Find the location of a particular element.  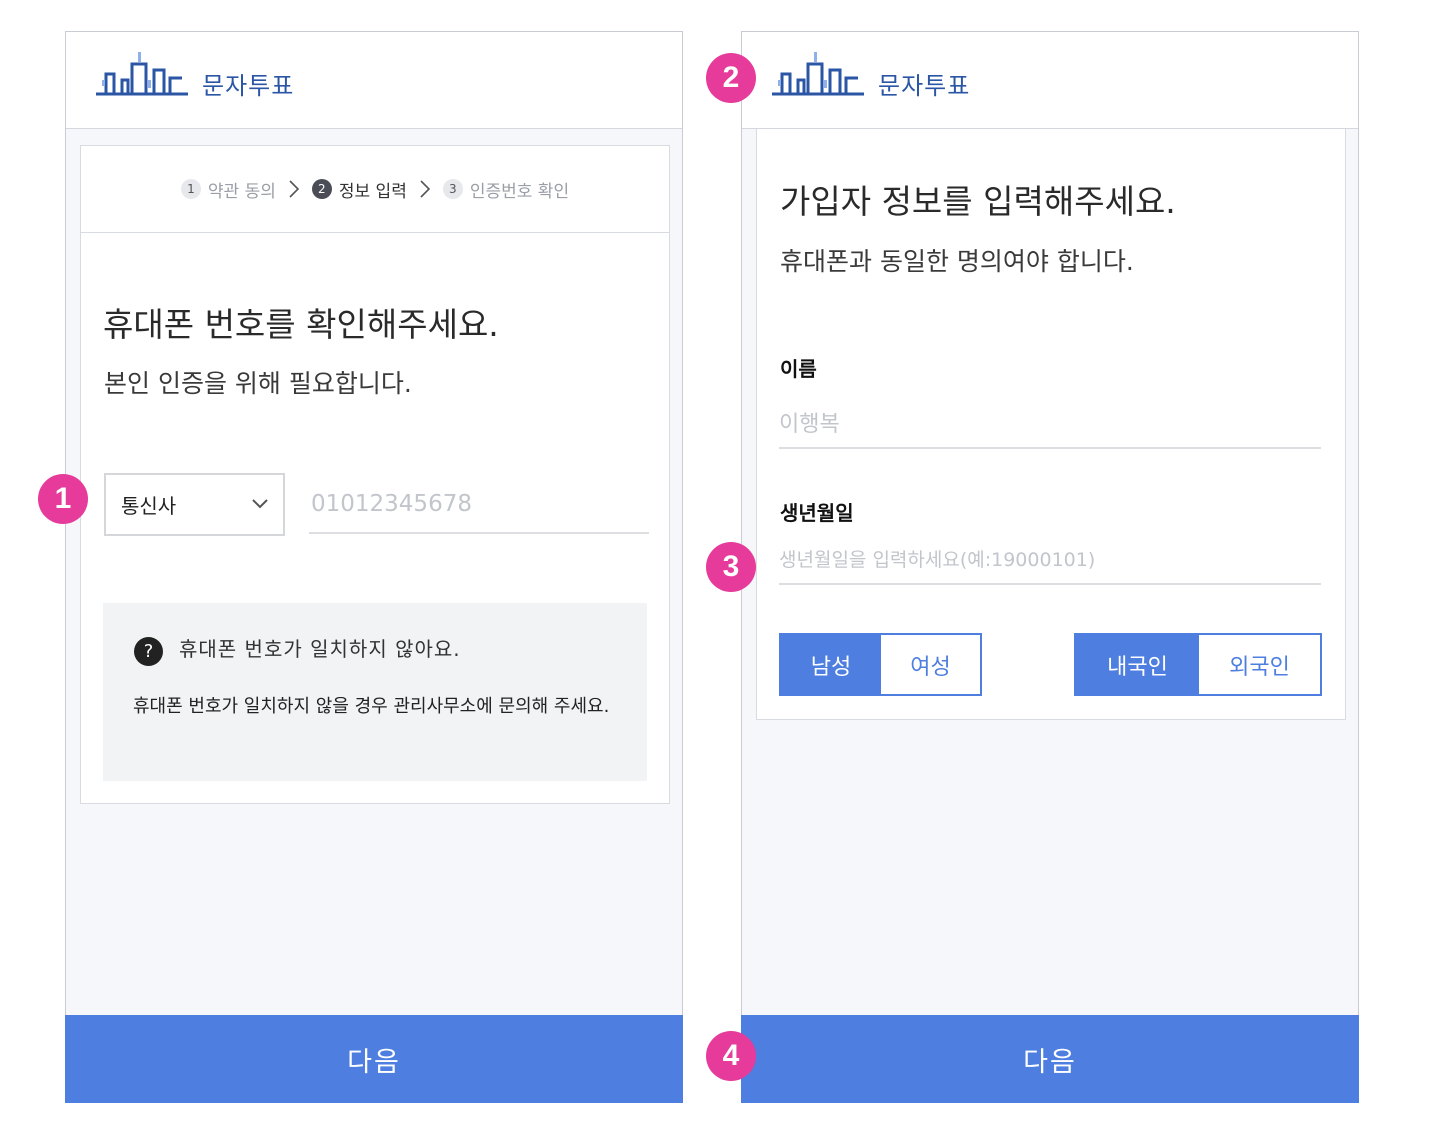

annotation-marker-4: 4 is located at coordinates (731, 1056).